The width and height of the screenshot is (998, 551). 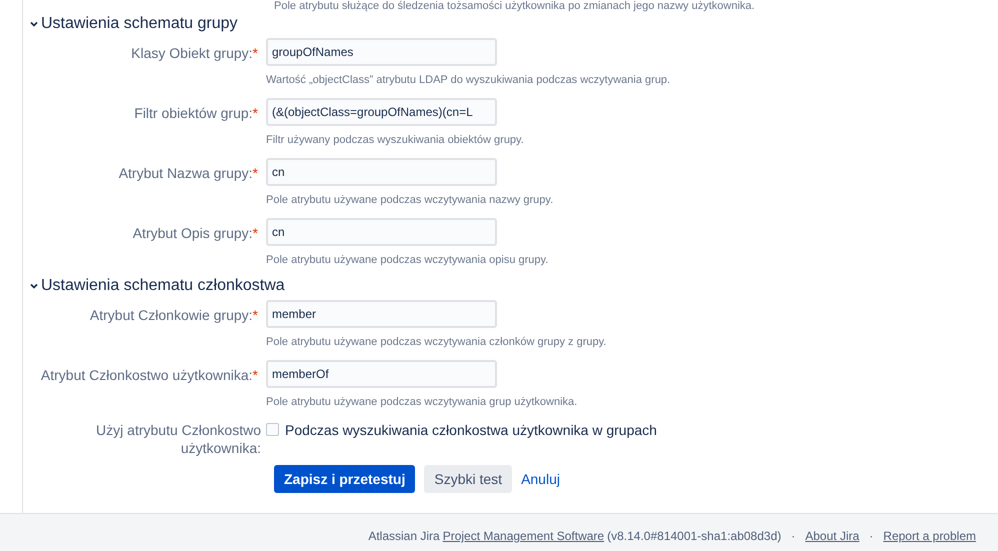 I want to click on text-field: memberOf, so click(x=381, y=374).